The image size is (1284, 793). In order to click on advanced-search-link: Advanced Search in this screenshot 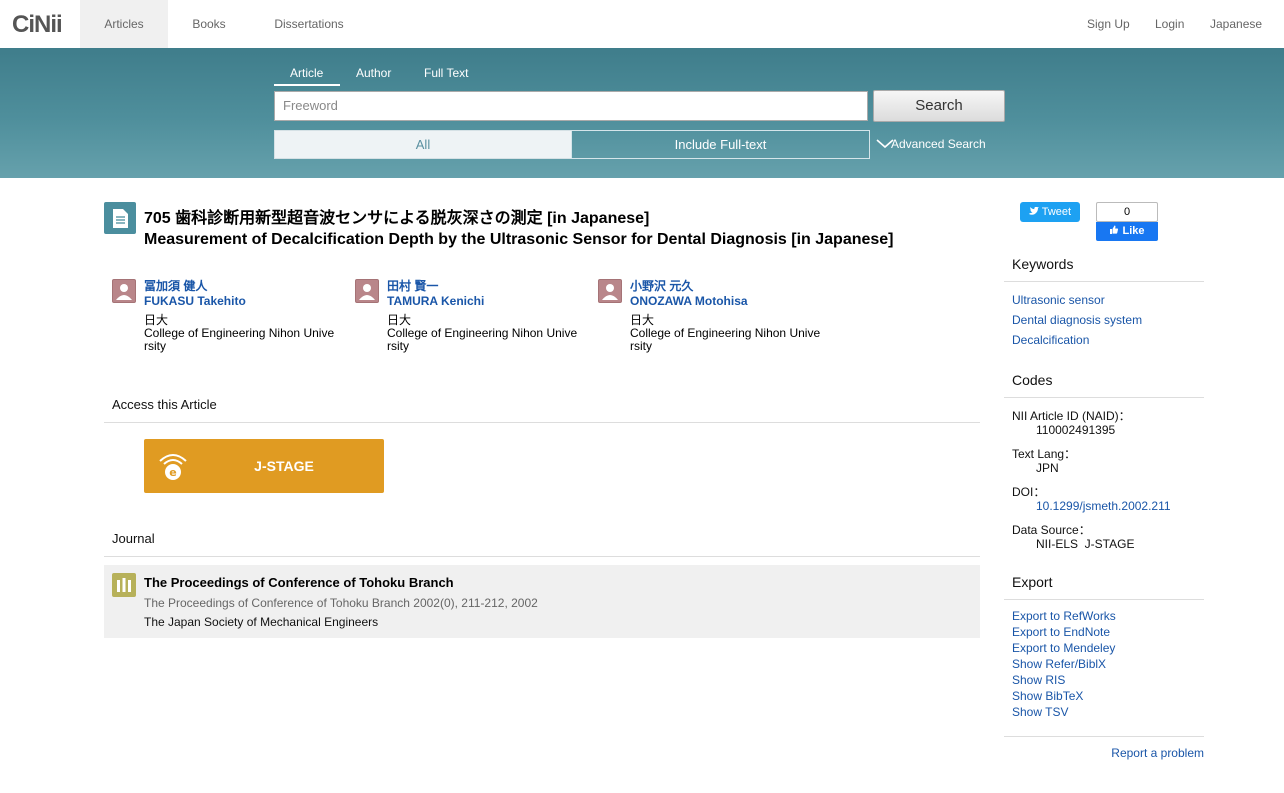, I will do `click(931, 144)`.